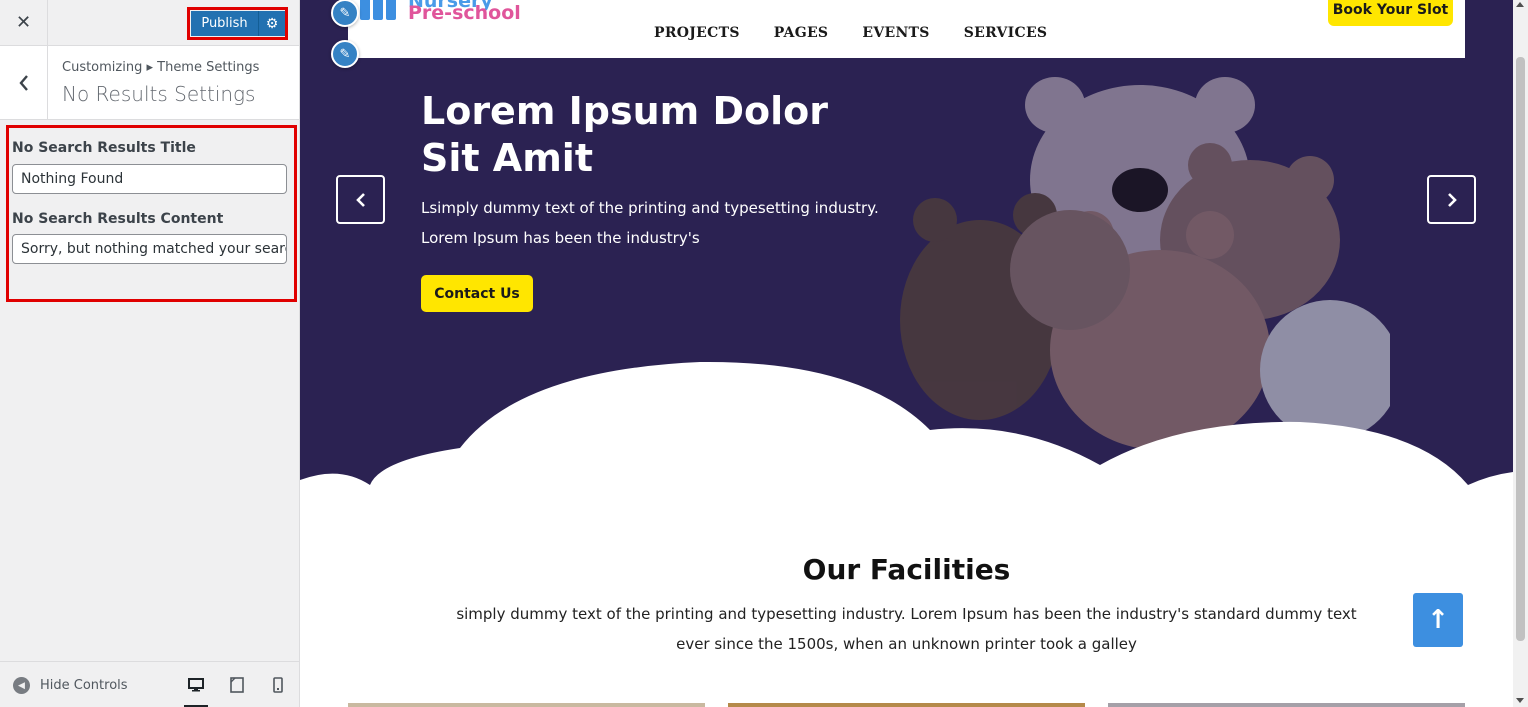  What do you see at coordinates (237, 685) in the screenshot?
I see `tablet-preview-icon` at bounding box center [237, 685].